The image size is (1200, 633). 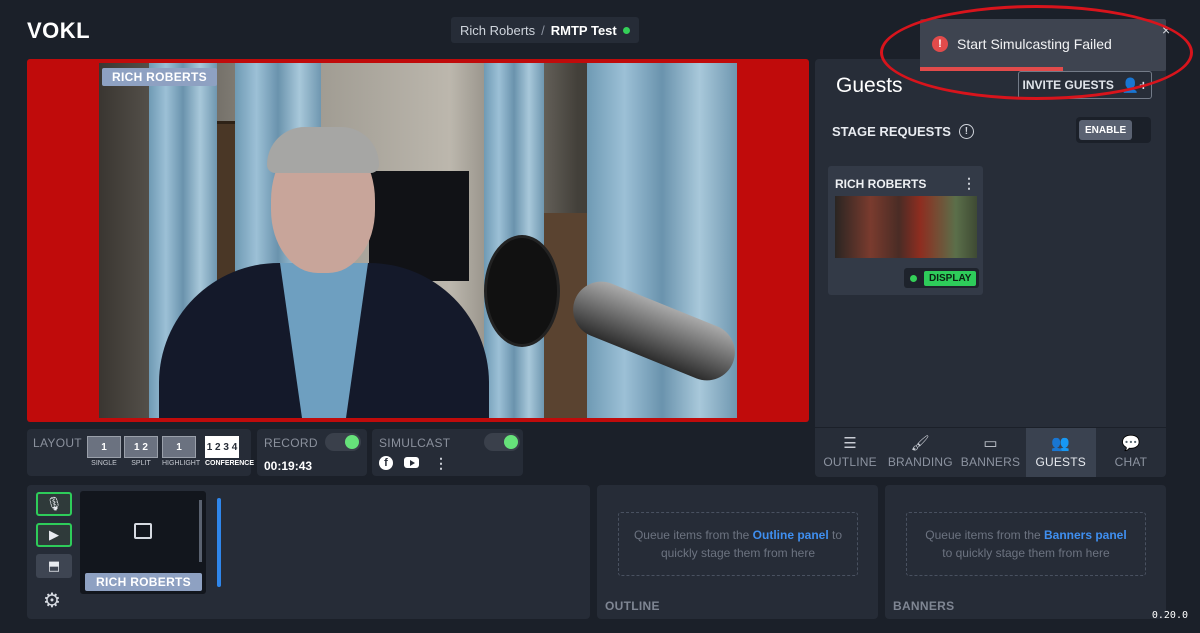 I want to click on youtube-icon, so click(x=411, y=462).